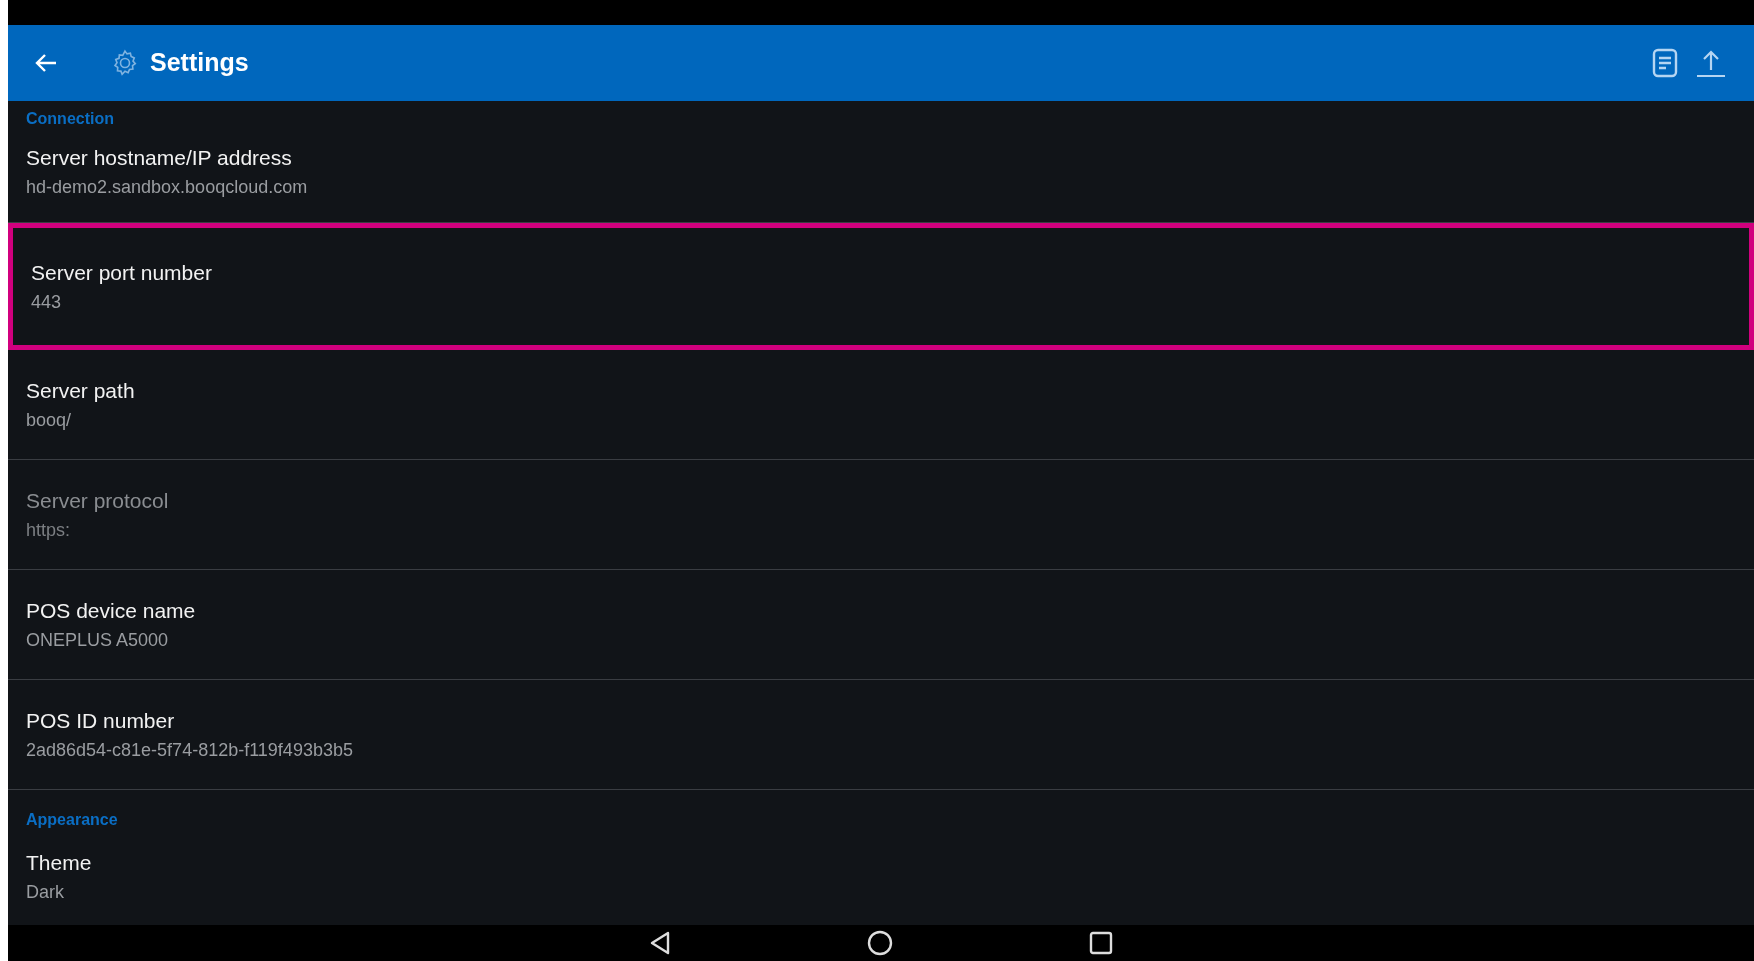 The height and width of the screenshot is (961, 1754). What do you see at coordinates (101, 720) in the screenshot?
I see `preference-title: POS ID number` at bounding box center [101, 720].